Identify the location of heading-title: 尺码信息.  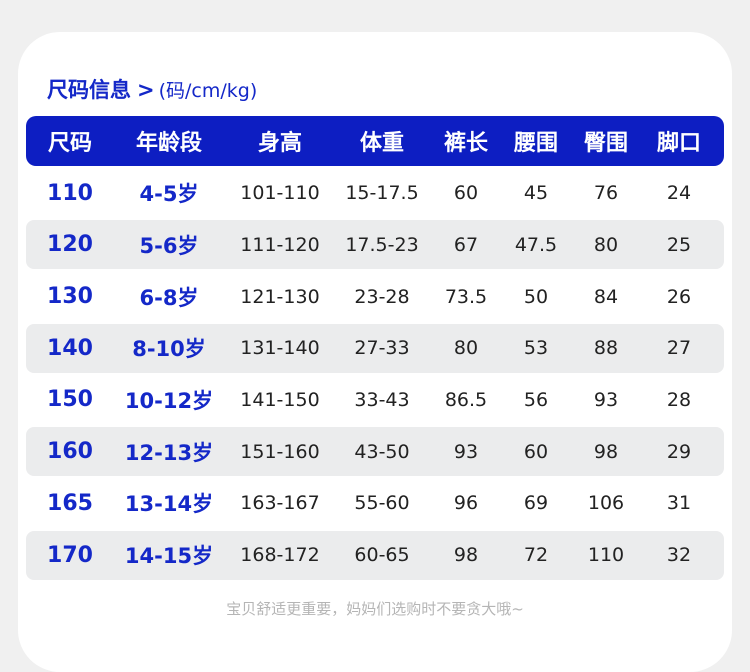
(89, 90).